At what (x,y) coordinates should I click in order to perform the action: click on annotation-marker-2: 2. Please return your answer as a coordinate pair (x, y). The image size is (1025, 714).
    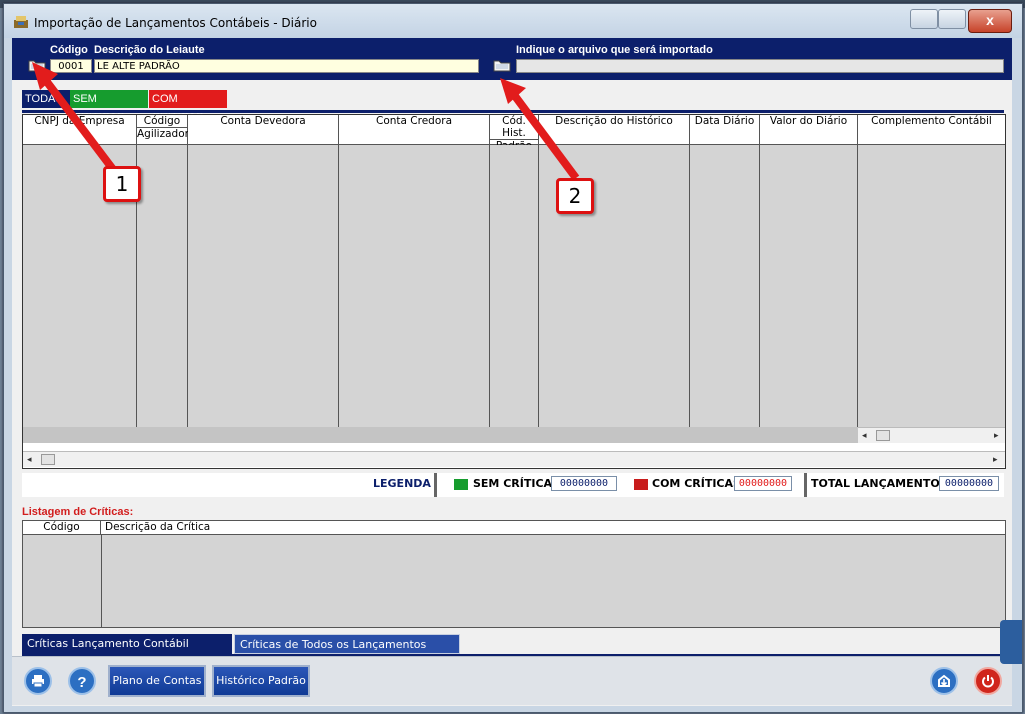
    Looking at the image, I should click on (575, 196).